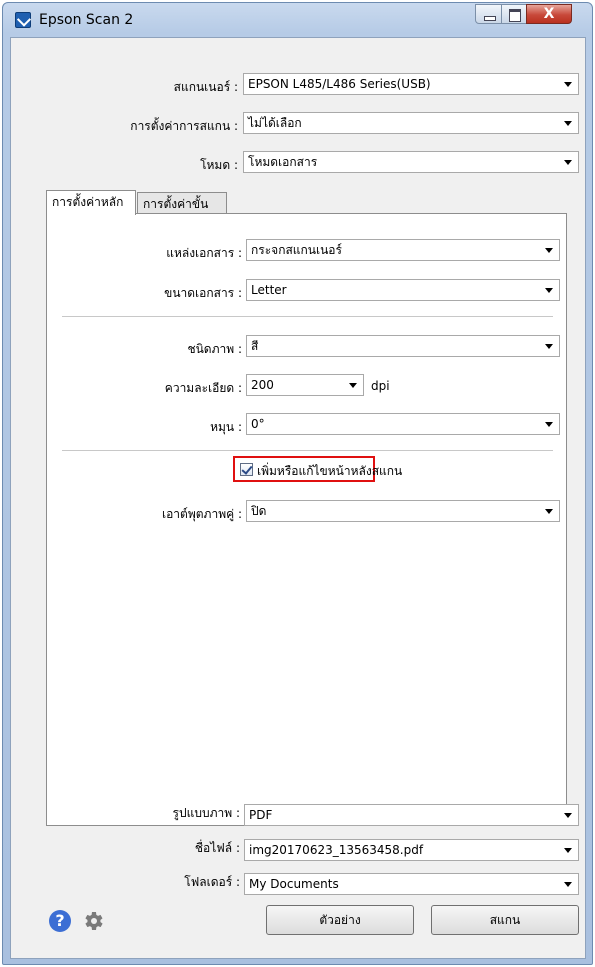 The image size is (595, 967). I want to click on resolution-unit: dpi, so click(380, 386).